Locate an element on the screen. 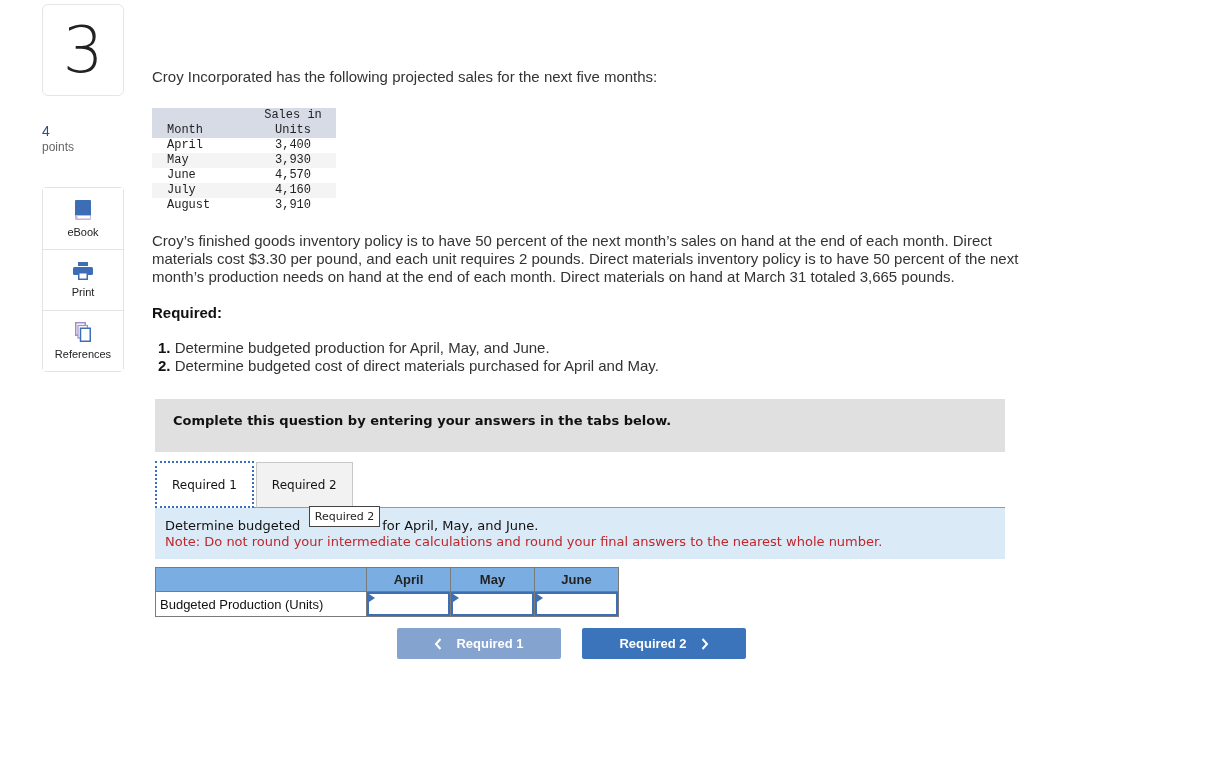  column-header: June is located at coordinates (576, 579).